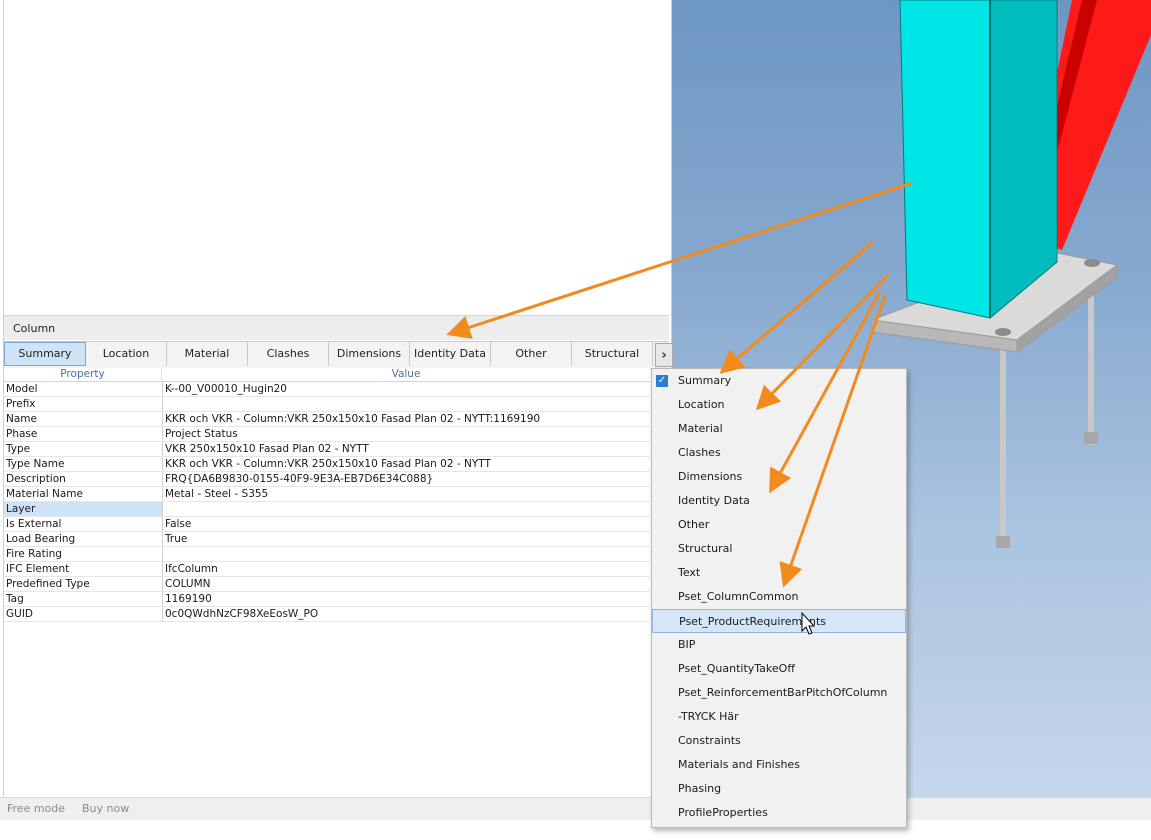  I want to click on menu-item-label: Other, so click(694, 524).